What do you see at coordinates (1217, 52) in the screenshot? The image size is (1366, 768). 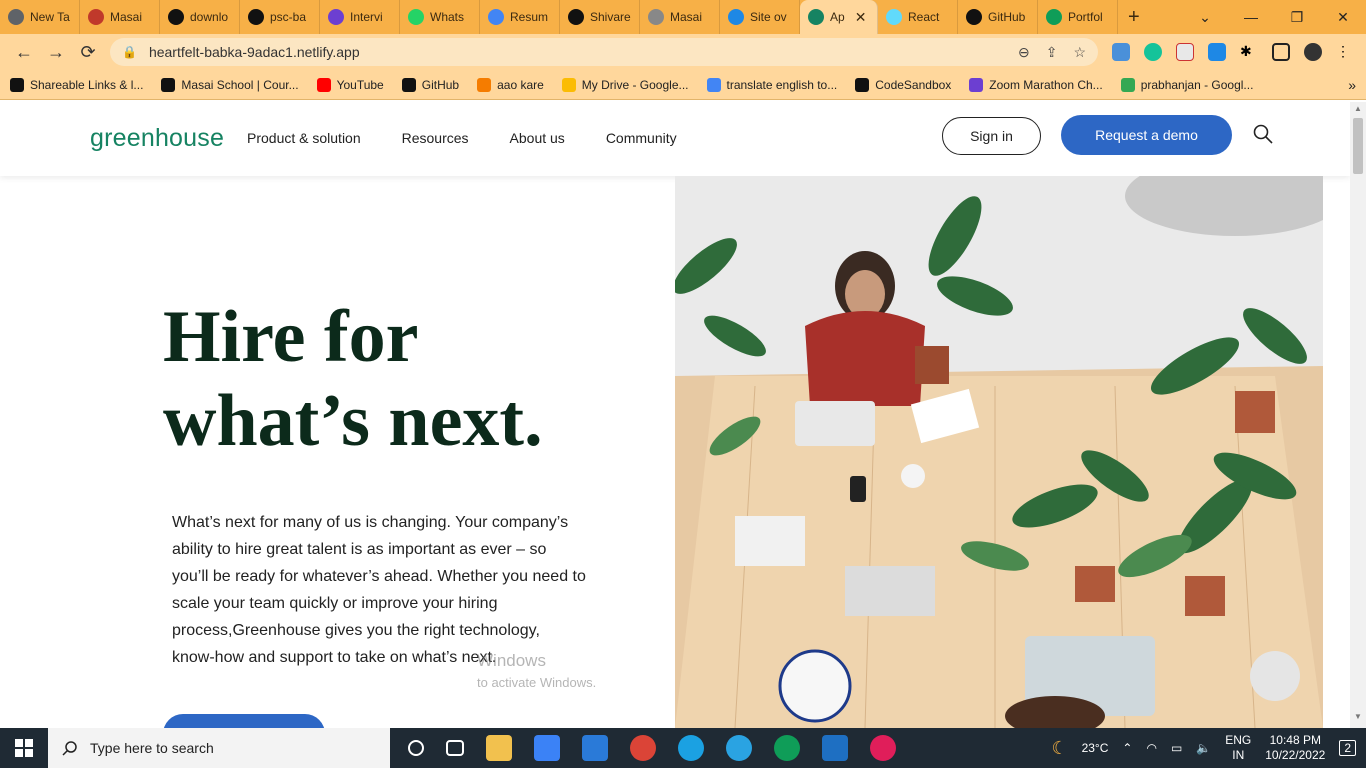 I see `extension-d-icon` at bounding box center [1217, 52].